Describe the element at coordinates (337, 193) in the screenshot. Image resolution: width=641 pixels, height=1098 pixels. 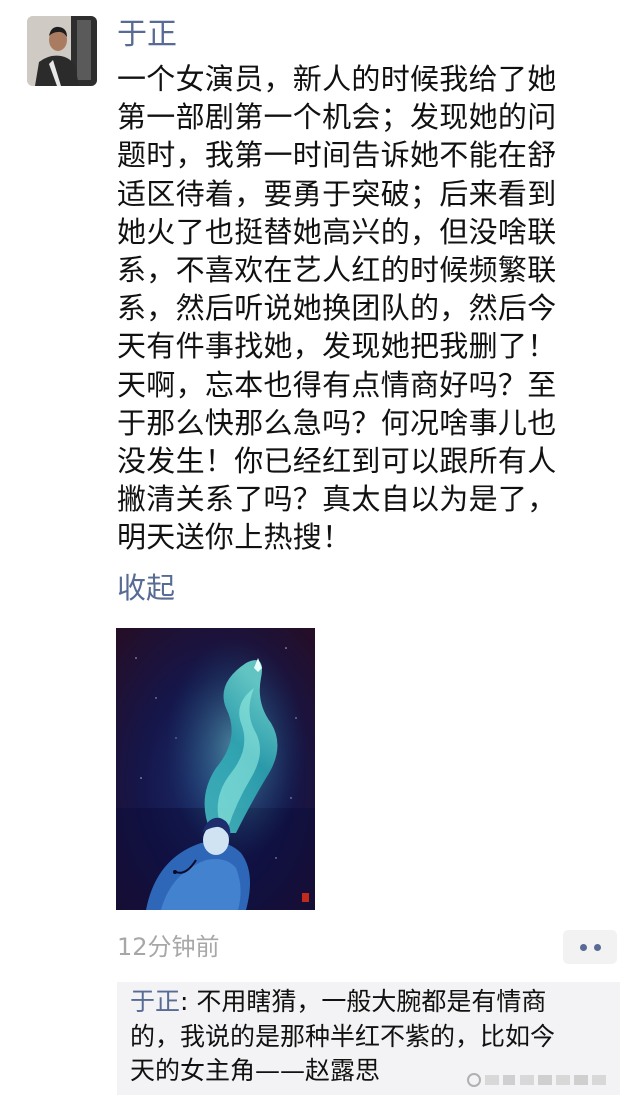
I see `post-body-line: 适区待着，要勇于突破；后来看到` at that location.